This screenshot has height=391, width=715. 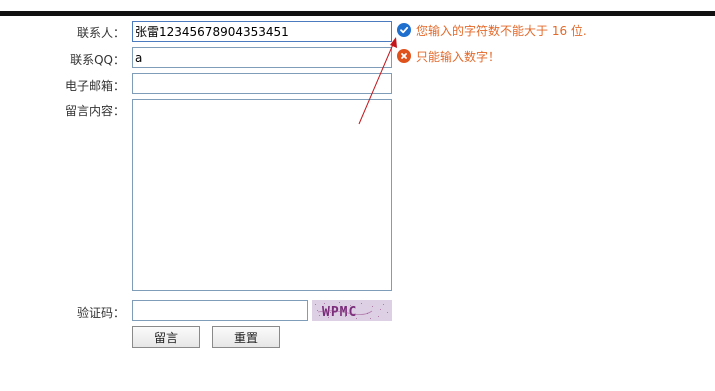 What do you see at coordinates (246, 337) in the screenshot?
I see `reset-button: 重置` at bounding box center [246, 337].